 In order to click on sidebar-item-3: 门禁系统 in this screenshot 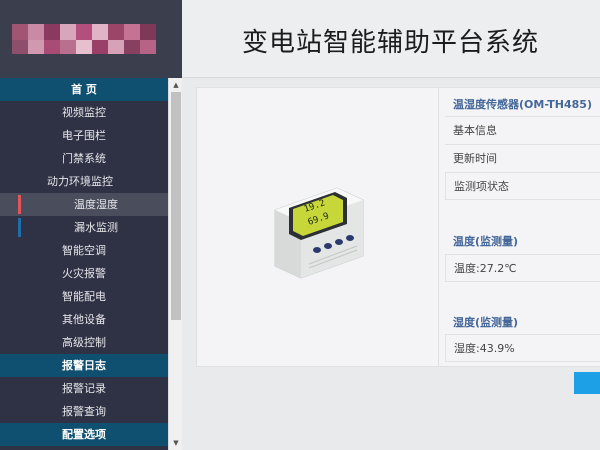, I will do `click(84, 158)`.